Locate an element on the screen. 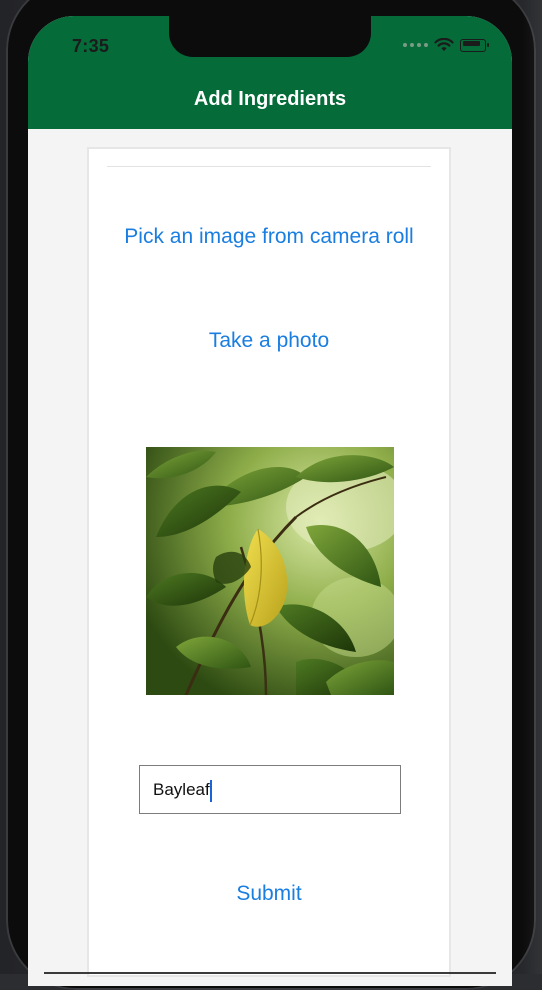 The width and height of the screenshot is (542, 990). status-bar: 7:35 is located at coordinates (270, 44).